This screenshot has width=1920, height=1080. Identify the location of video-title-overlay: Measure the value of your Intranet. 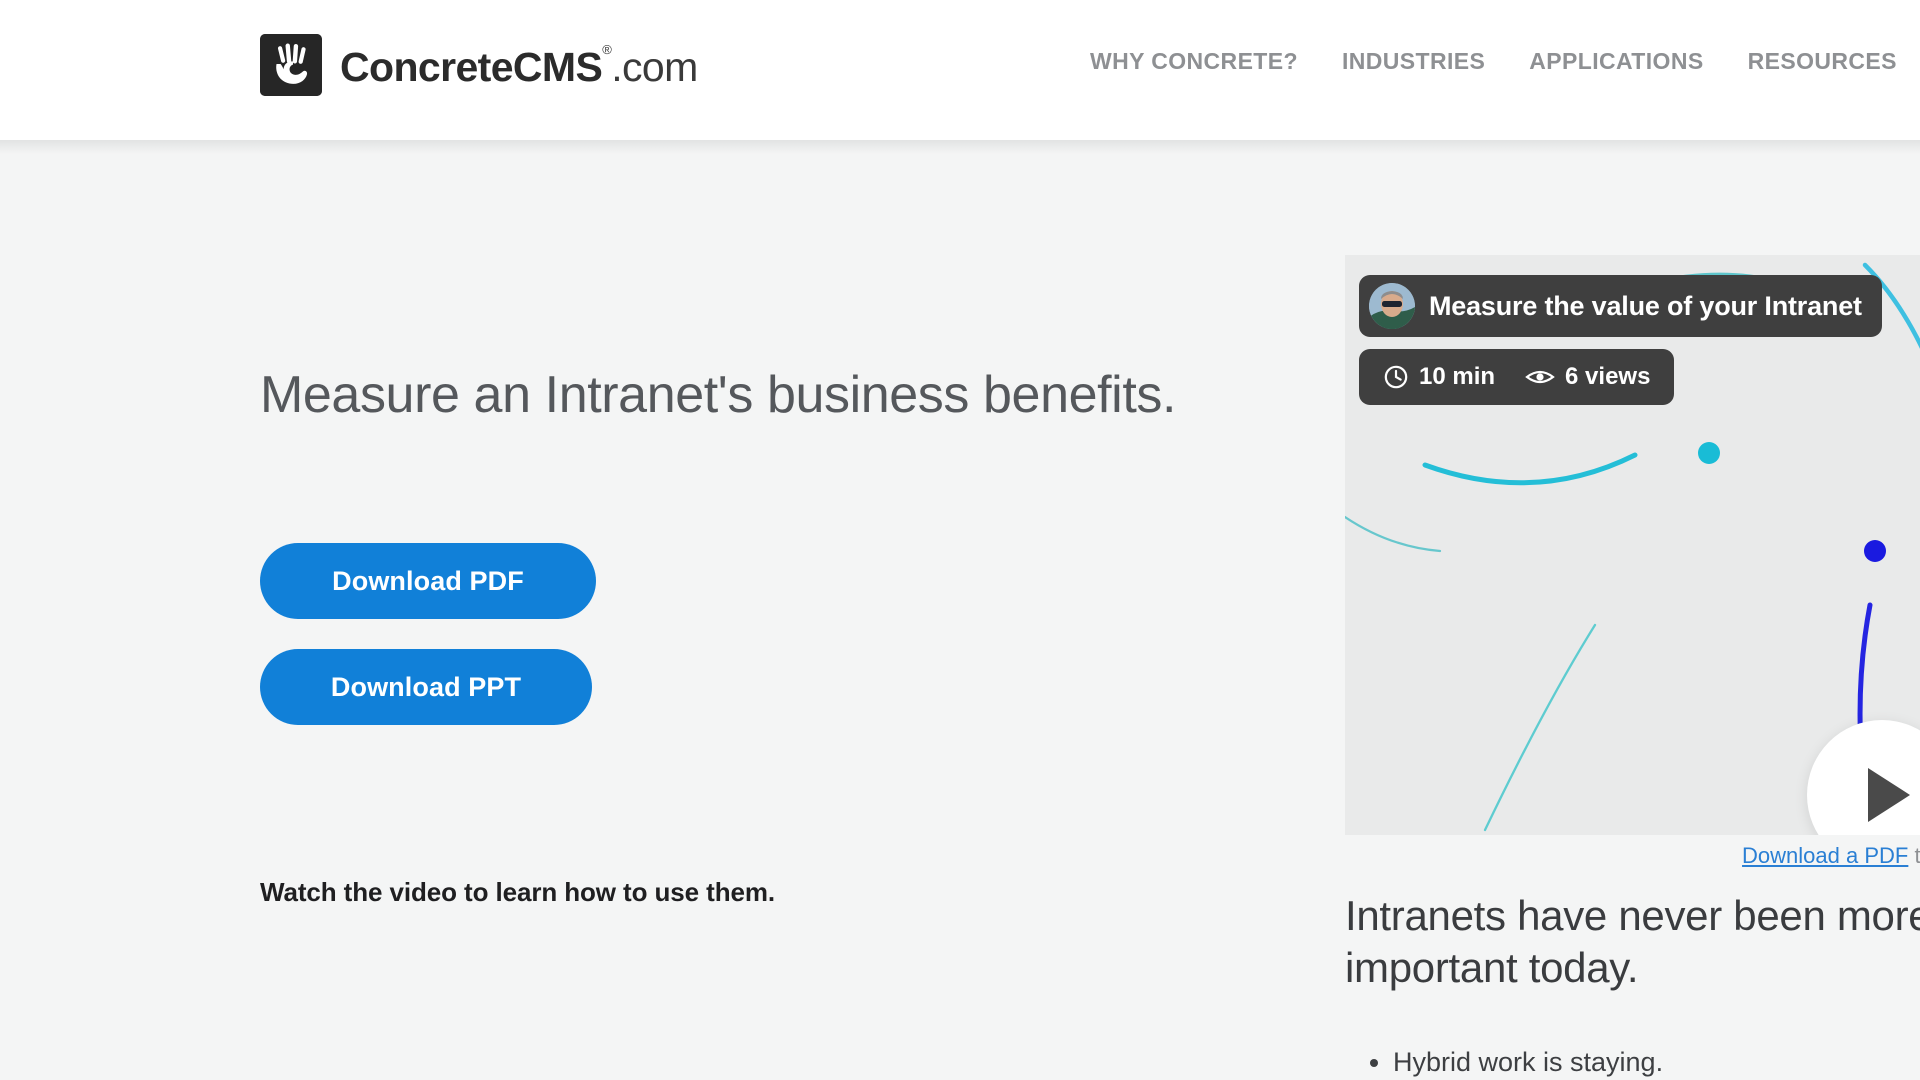
(1620, 306).